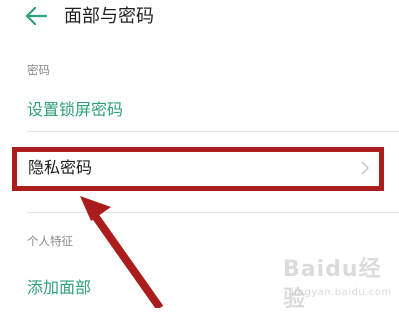  Describe the element at coordinates (60, 167) in the screenshot. I see `private-password-label: 隐私密码` at that location.